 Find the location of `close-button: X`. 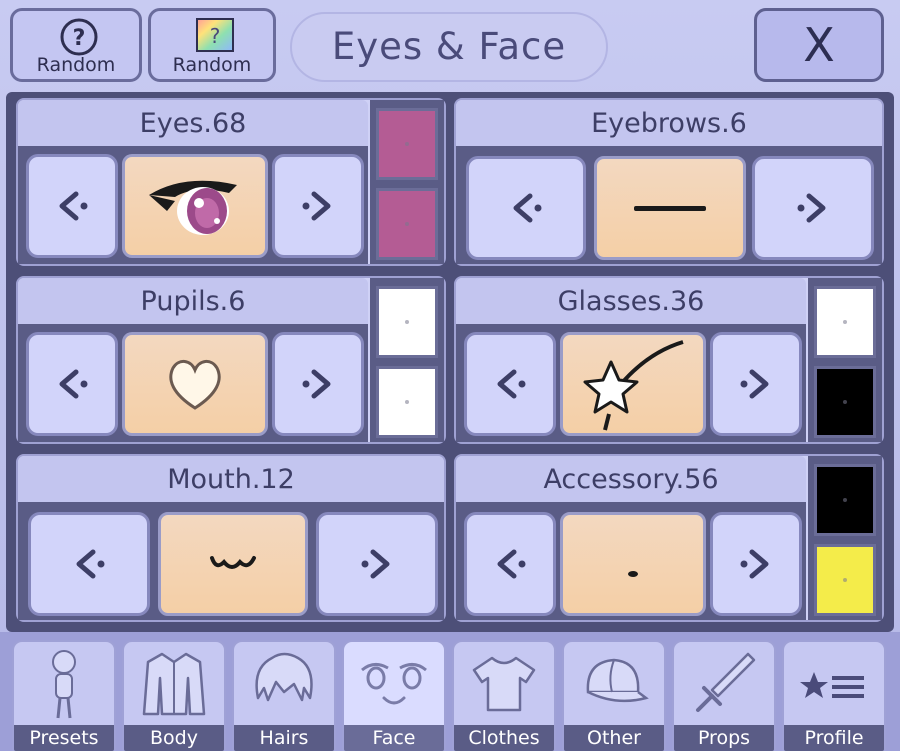

close-button: X is located at coordinates (819, 45).